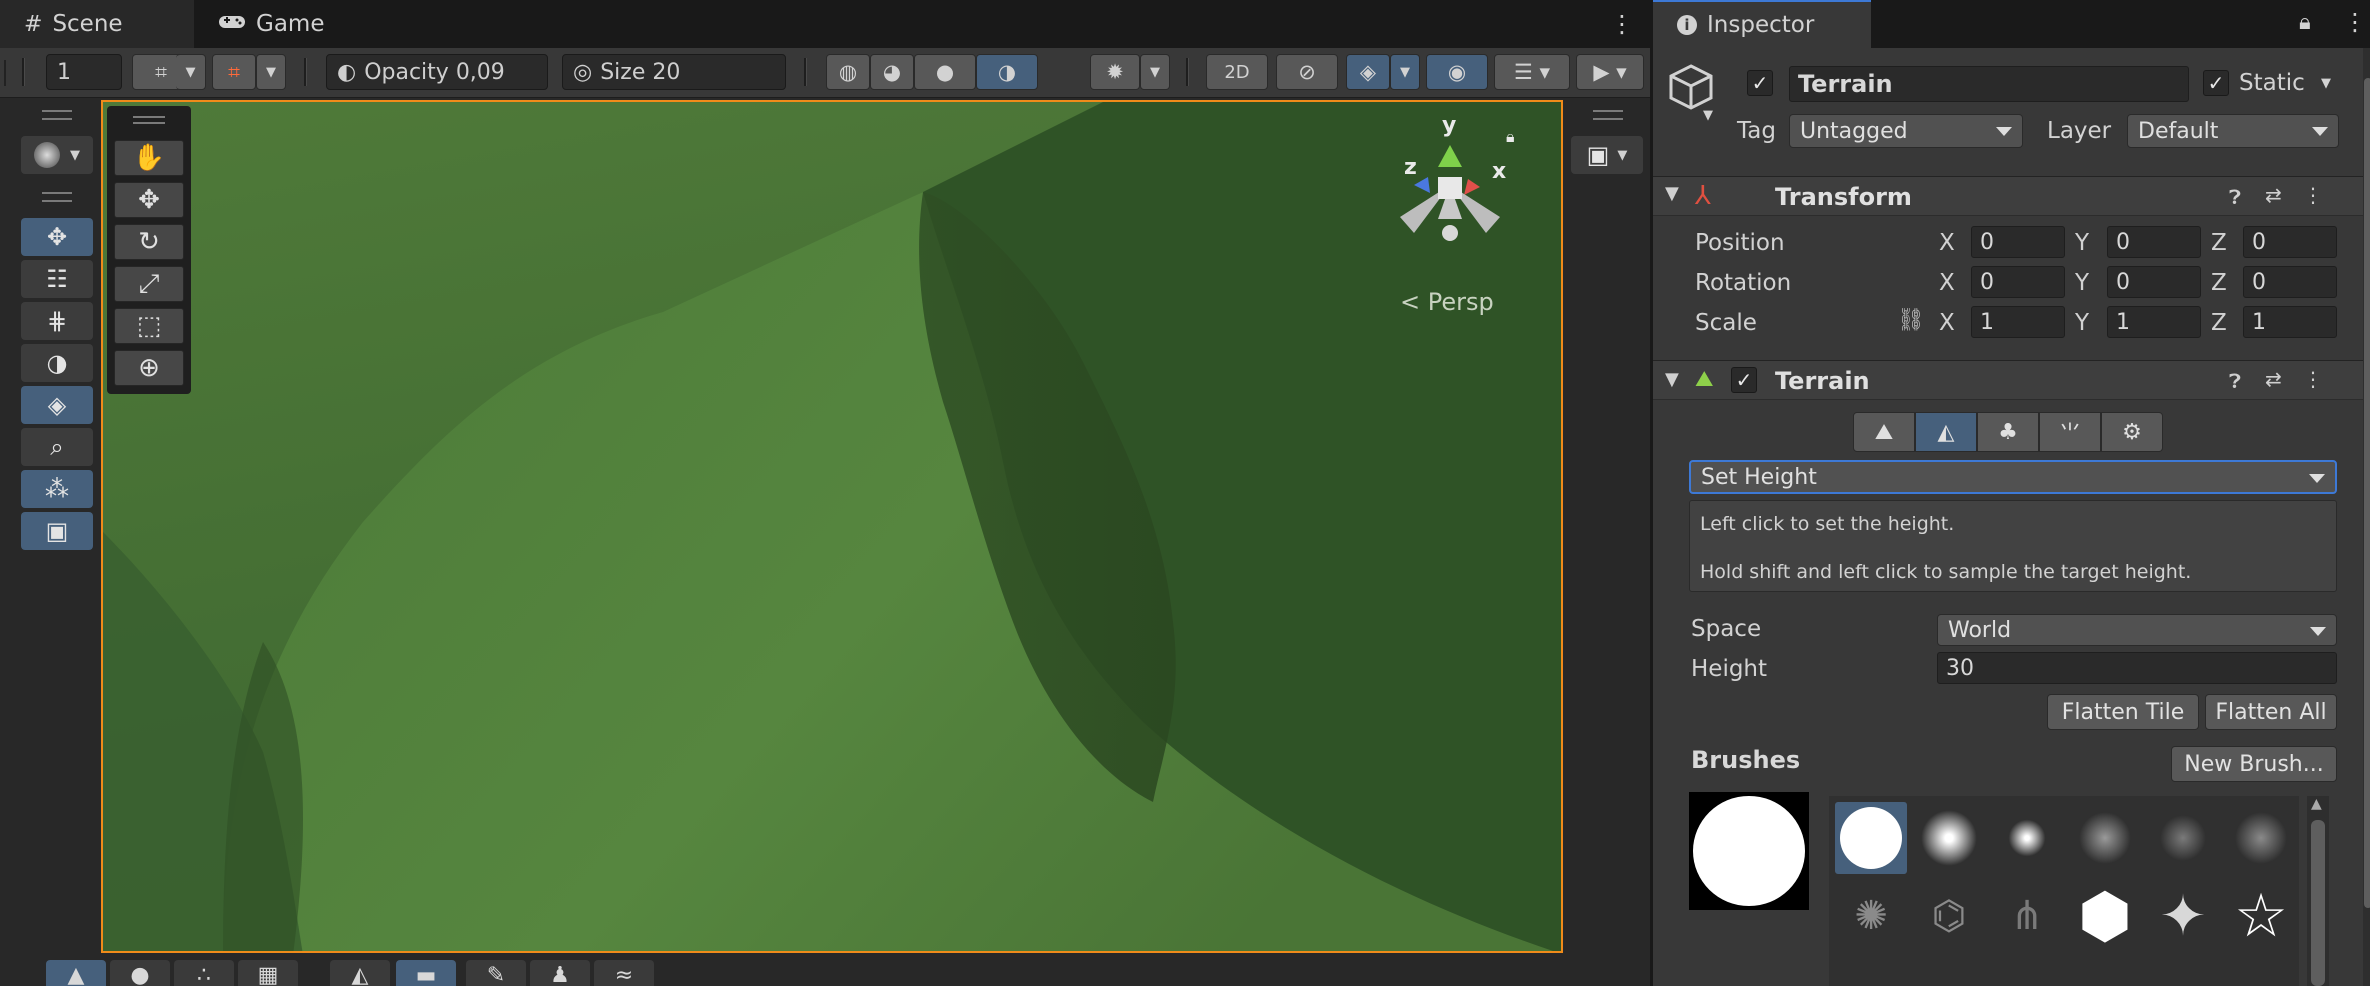 Image resolution: width=2370 pixels, height=986 pixels. What do you see at coordinates (2154, 242) in the screenshot?
I see `position-y-field: 0` at bounding box center [2154, 242].